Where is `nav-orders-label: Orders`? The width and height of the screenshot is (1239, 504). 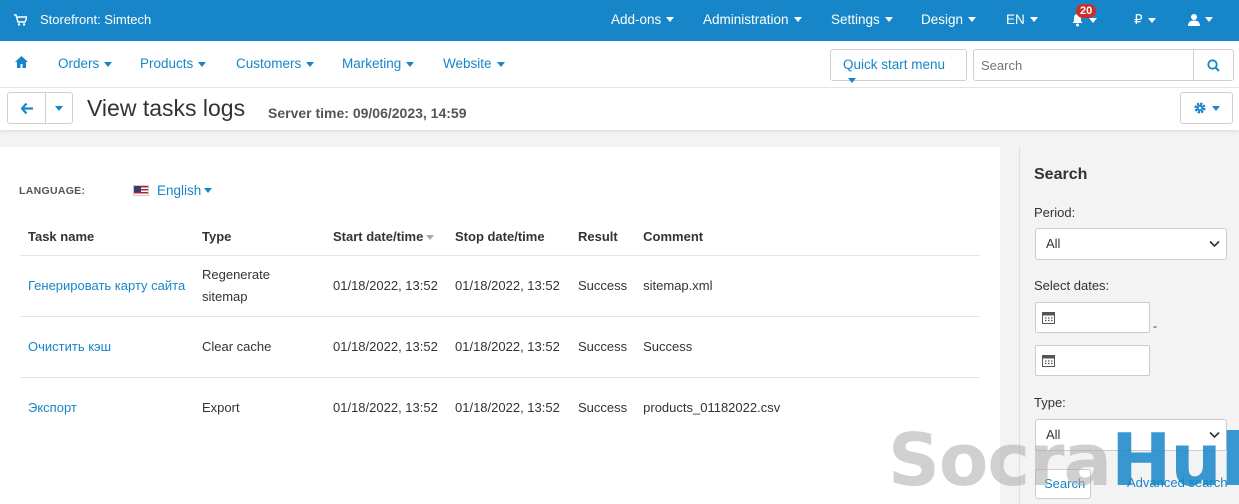 nav-orders-label: Orders is located at coordinates (79, 63).